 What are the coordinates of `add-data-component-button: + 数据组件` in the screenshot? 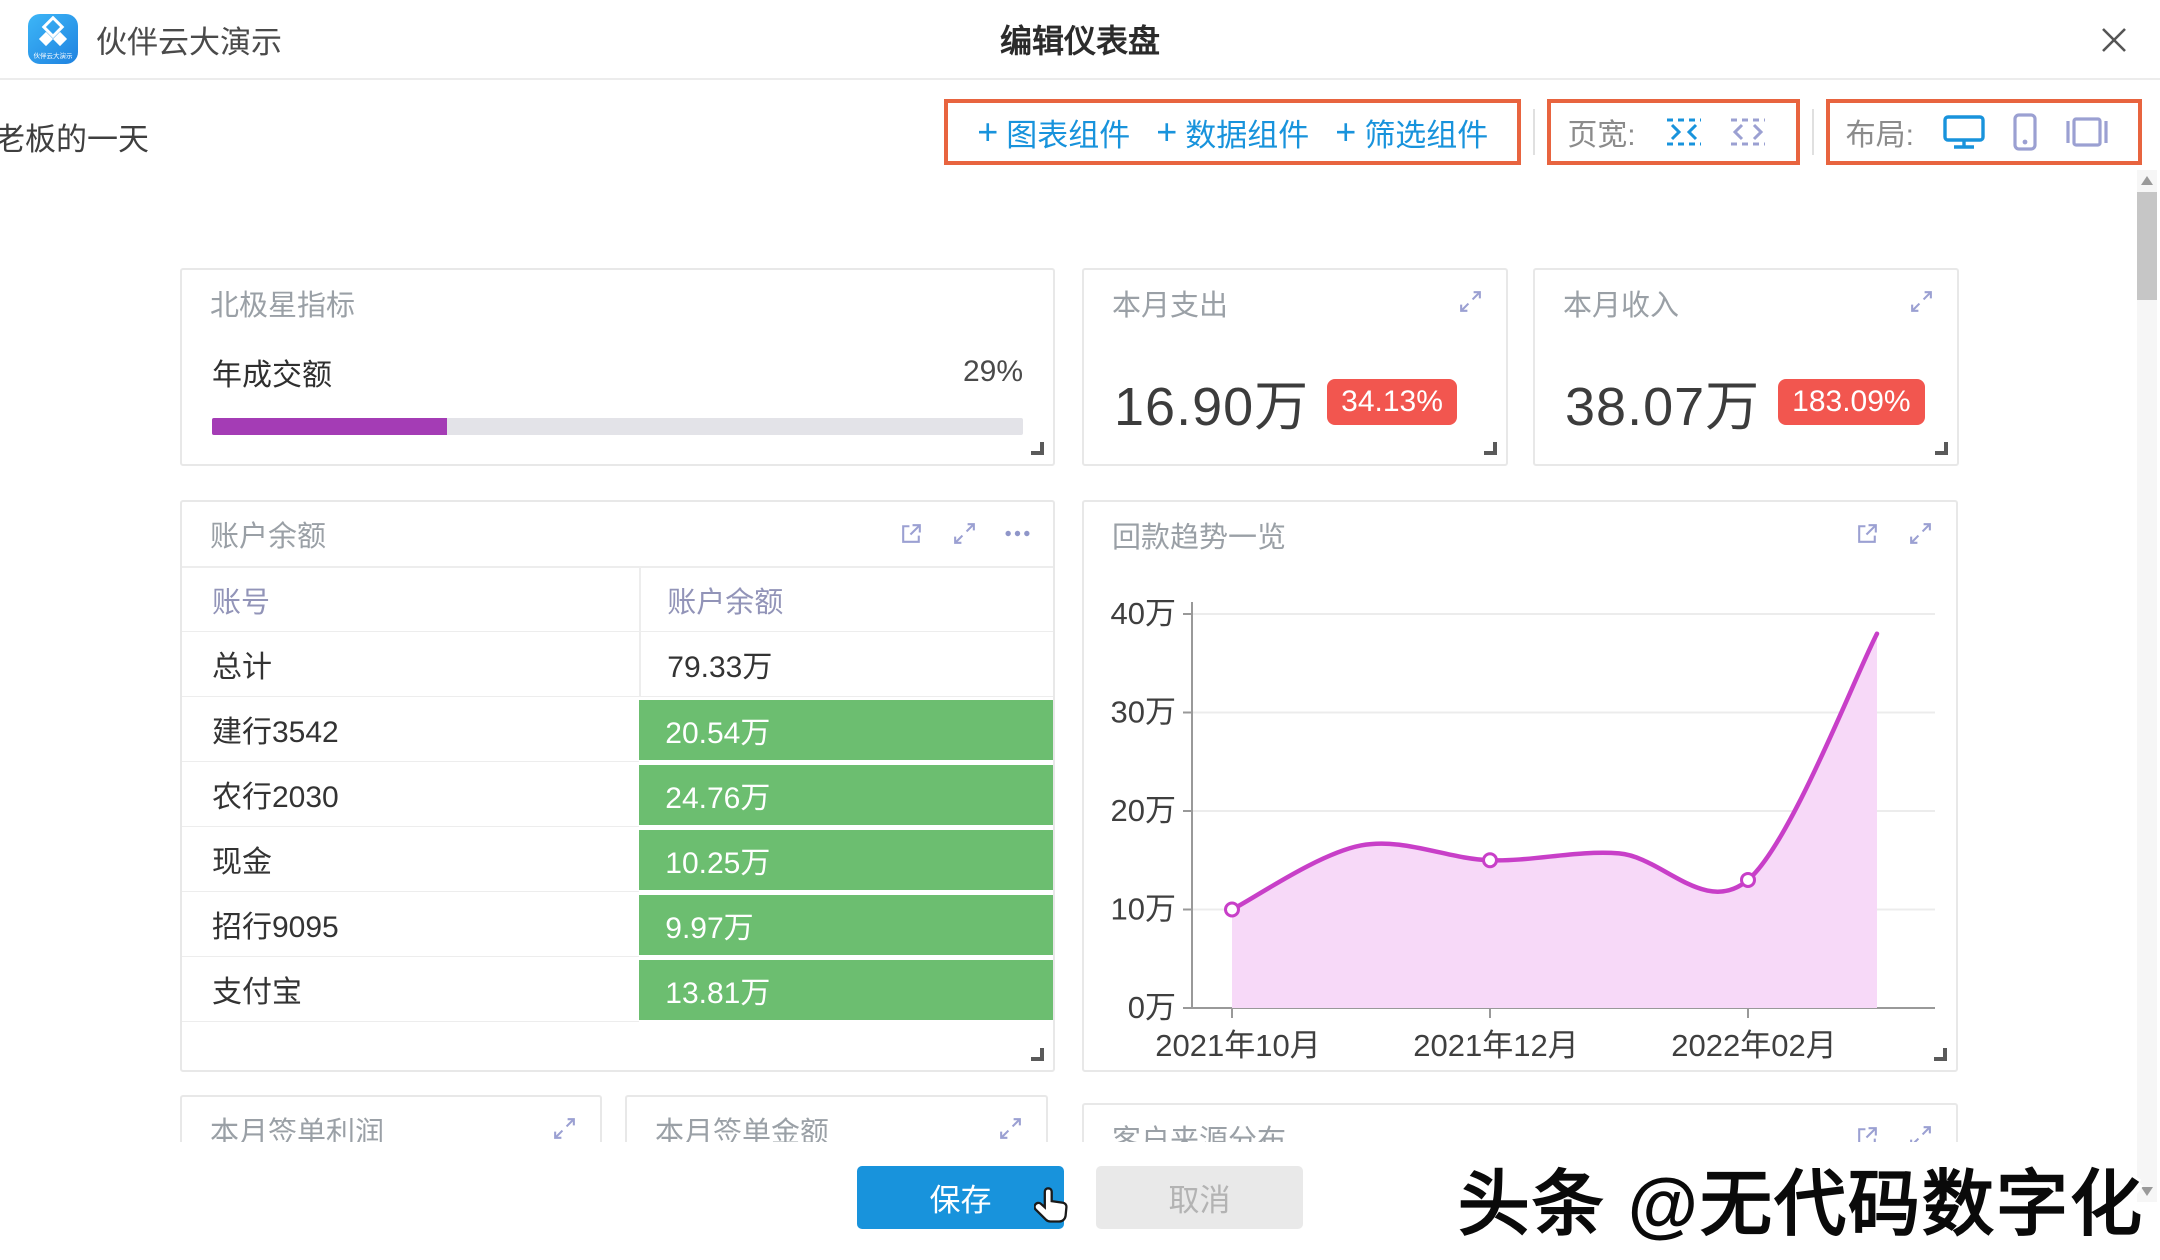 It's located at (1232, 132).